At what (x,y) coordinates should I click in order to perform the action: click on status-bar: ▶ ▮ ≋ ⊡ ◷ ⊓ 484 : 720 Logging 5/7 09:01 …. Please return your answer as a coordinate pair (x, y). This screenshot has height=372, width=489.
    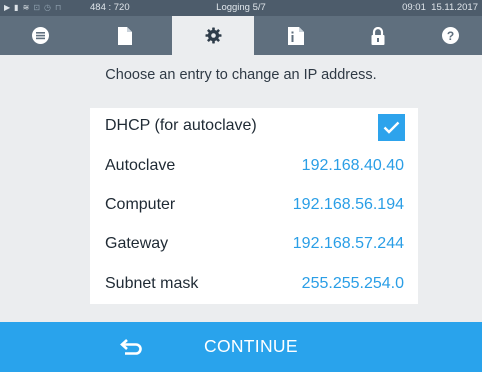
    Looking at the image, I should click on (241, 8).